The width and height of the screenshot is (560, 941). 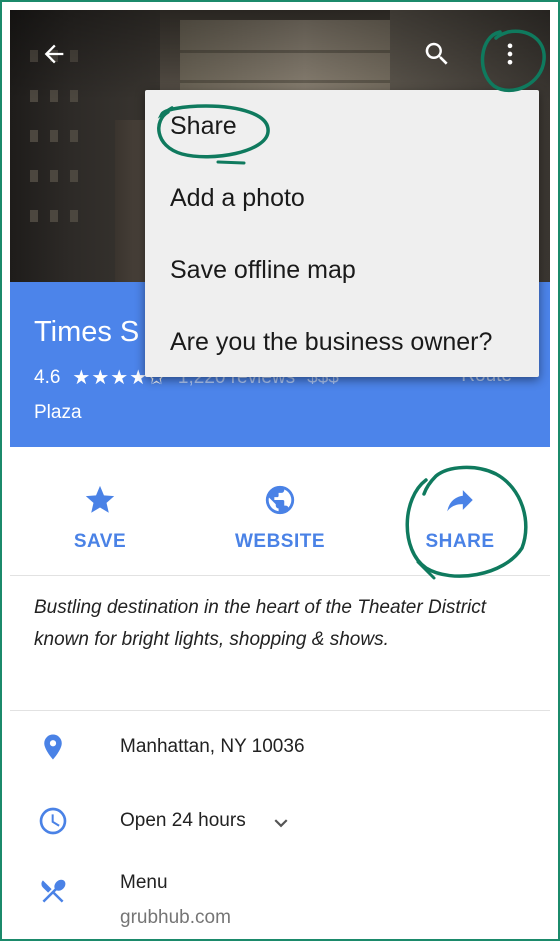 What do you see at coordinates (212, 746) in the screenshot?
I see `address-text: Manhattan, NY 10036` at bounding box center [212, 746].